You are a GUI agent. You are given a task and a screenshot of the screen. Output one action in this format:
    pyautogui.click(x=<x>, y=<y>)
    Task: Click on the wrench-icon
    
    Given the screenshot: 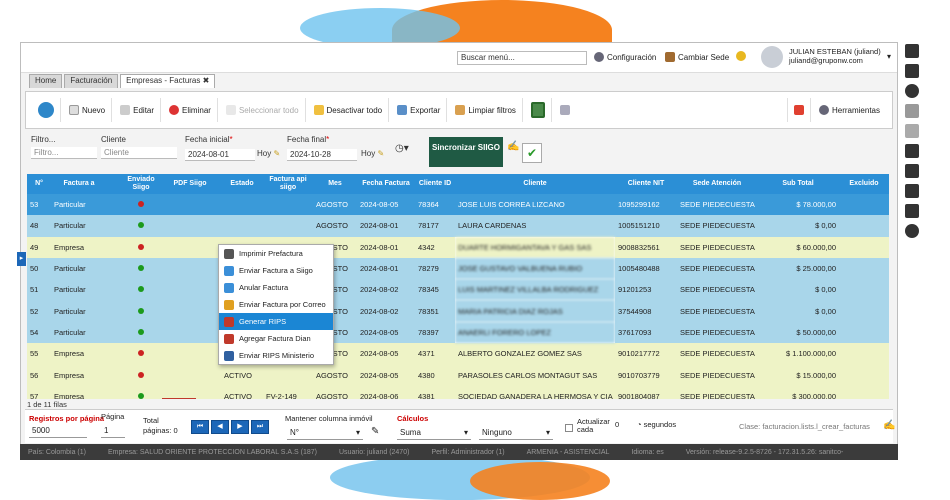 What is the action you would take?
    pyautogui.click(x=912, y=171)
    